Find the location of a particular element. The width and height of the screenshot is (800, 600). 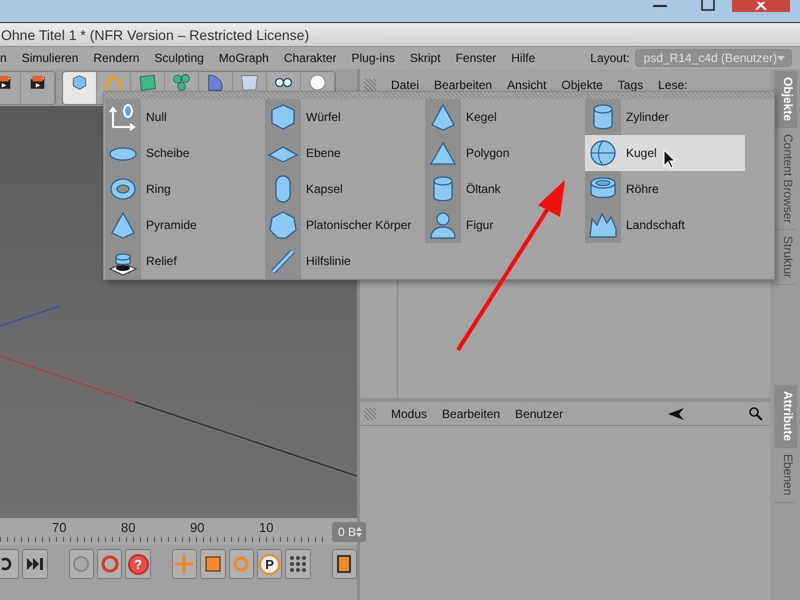

menu-item: Würfel is located at coordinates (345, 117).